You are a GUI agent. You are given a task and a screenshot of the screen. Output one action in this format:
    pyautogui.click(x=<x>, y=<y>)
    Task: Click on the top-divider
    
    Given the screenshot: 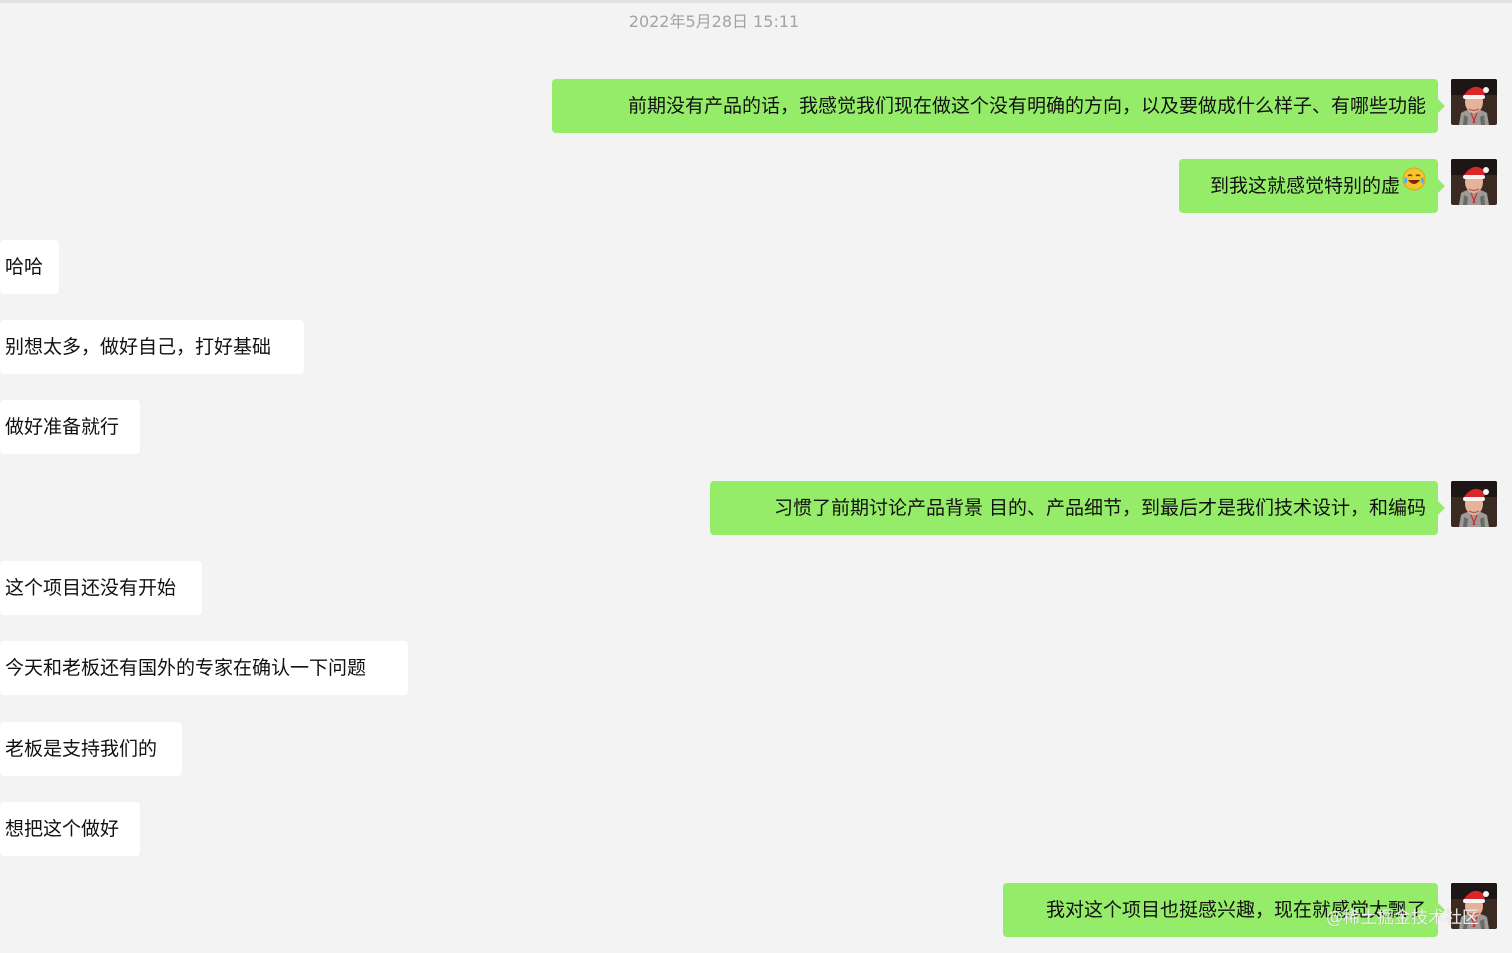 What is the action you would take?
    pyautogui.click(x=756, y=1)
    